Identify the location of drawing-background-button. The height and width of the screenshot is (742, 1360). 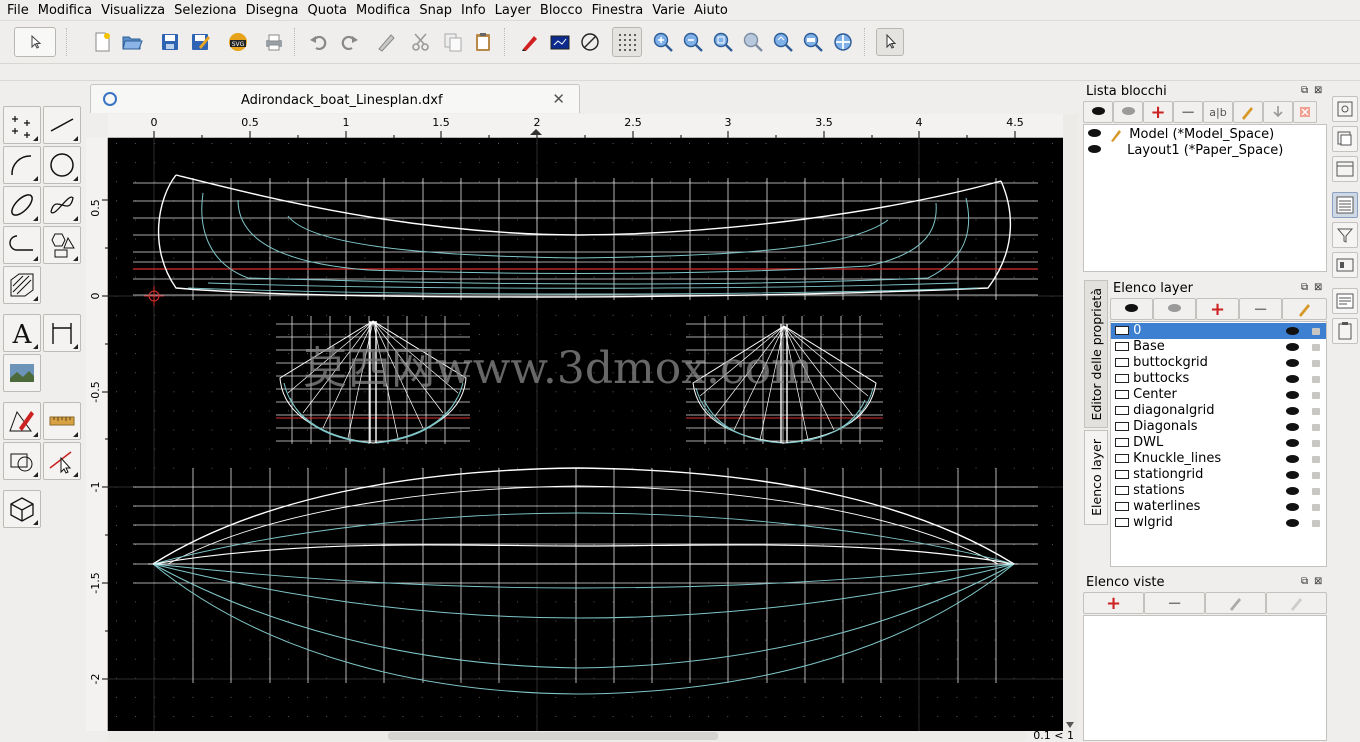
(560, 42).